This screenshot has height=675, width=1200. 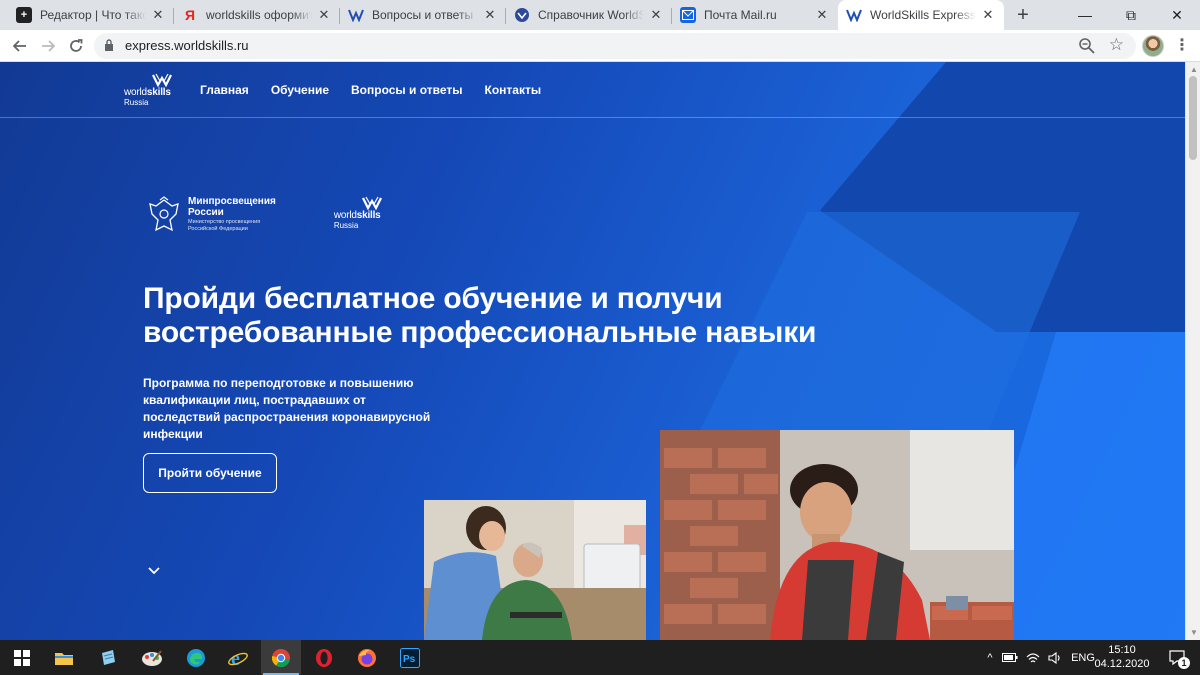 I want to click on tab-title: Почта Mail.ru, so click(x=740, y=15).